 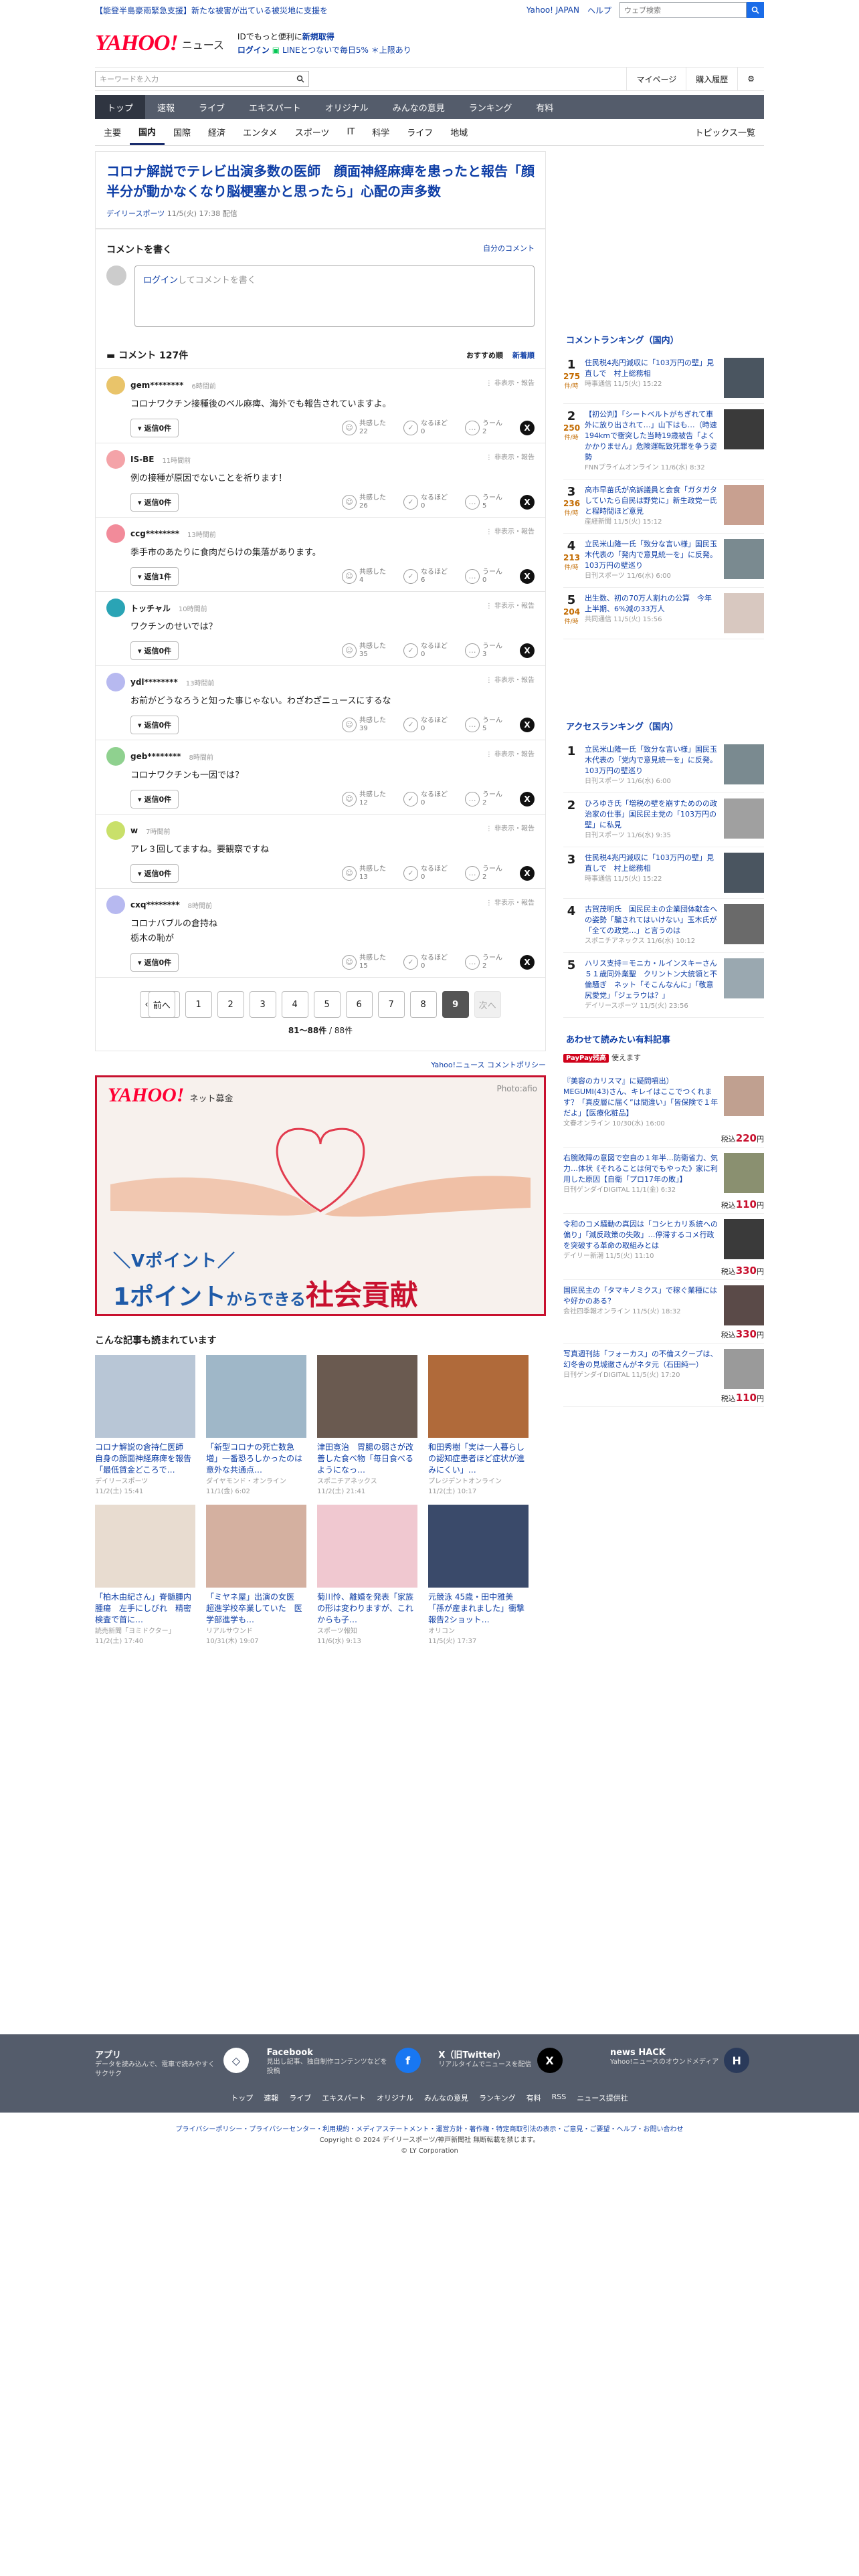 I want to click on comment-input: ログインしてコメントを書く, so click(x=334, y=296).